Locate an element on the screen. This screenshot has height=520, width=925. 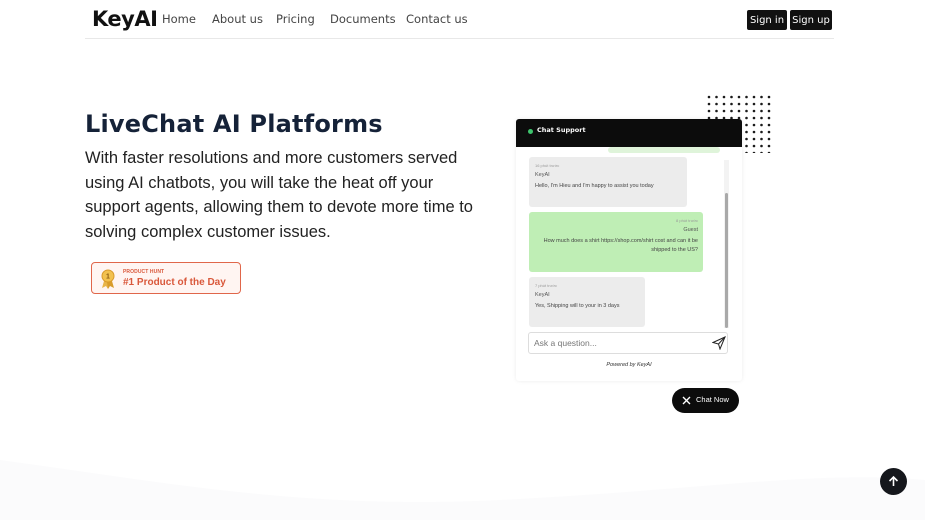
hero-title: LiveChat AI Platforms is located at coordinates (234, 124).